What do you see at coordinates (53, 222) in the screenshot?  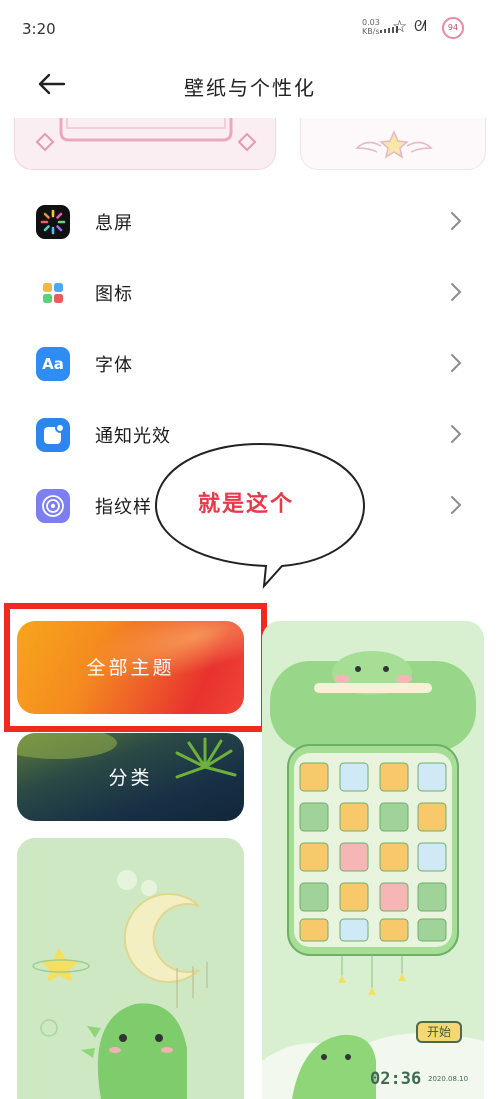 I see `always-on-display-icon` at bounding box center [53, 222].